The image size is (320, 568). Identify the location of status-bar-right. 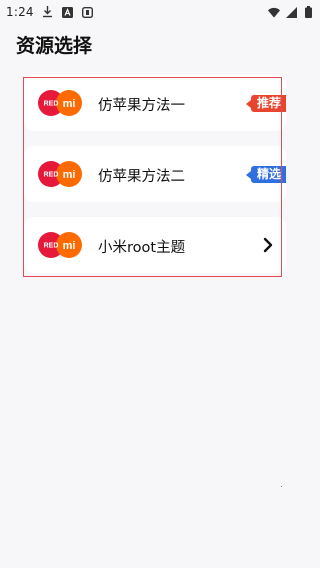
(291, 12).